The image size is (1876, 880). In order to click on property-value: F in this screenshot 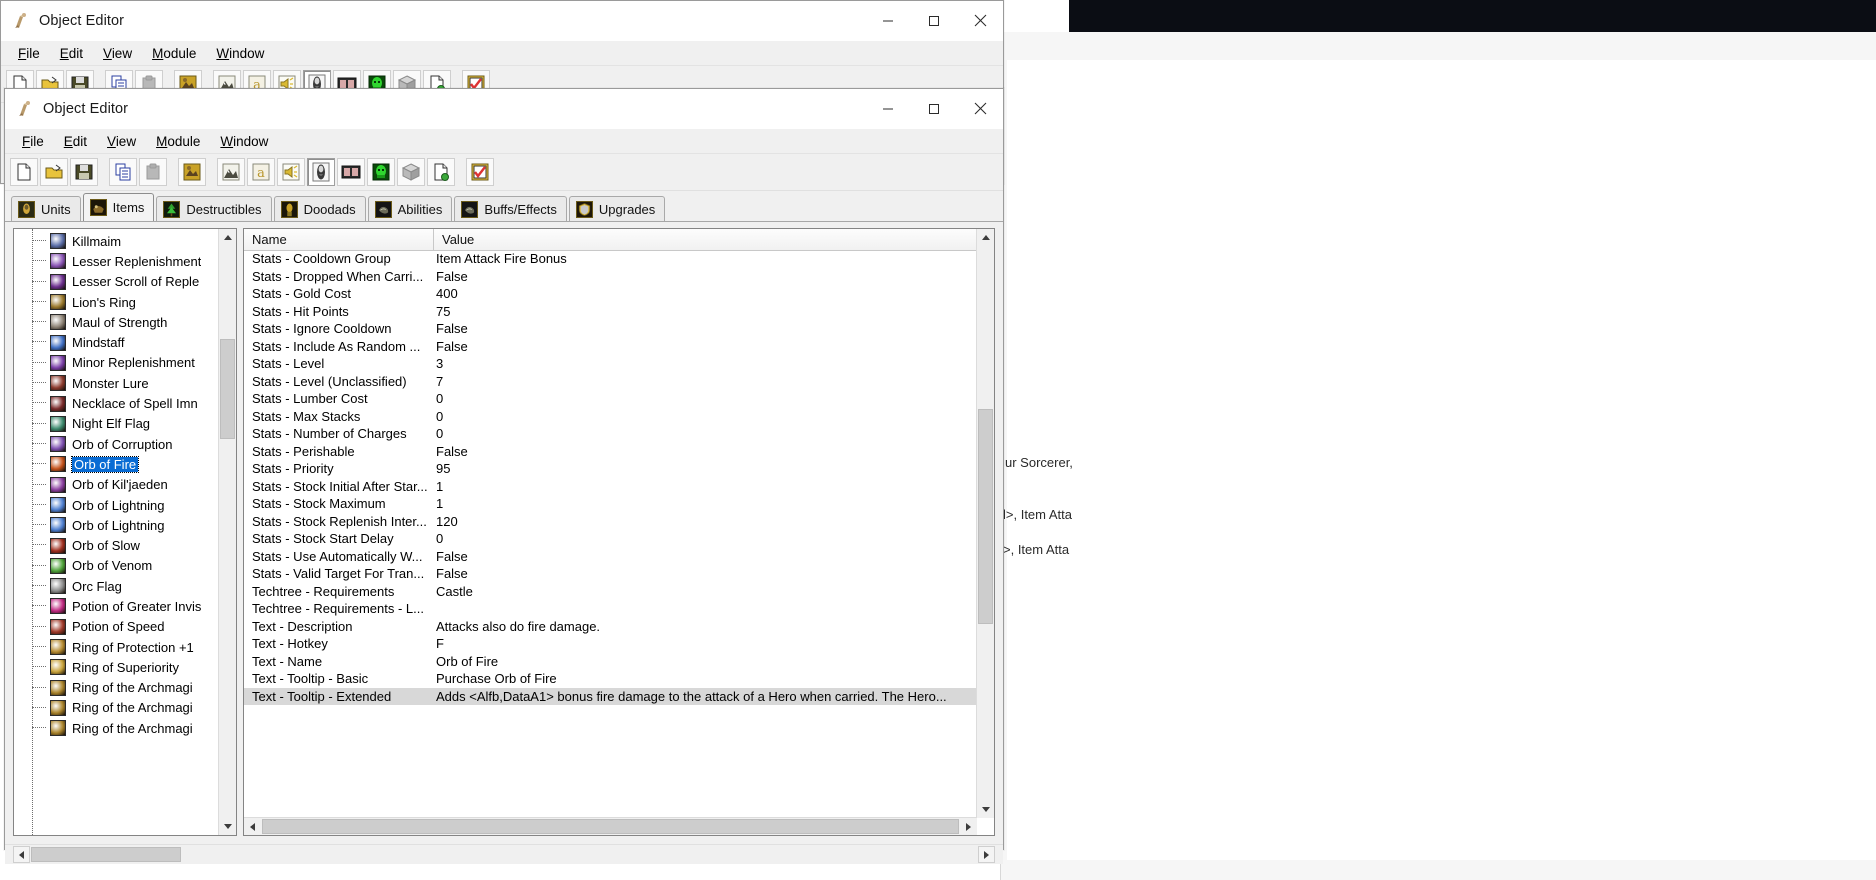, I will do `click(705, 643)`.